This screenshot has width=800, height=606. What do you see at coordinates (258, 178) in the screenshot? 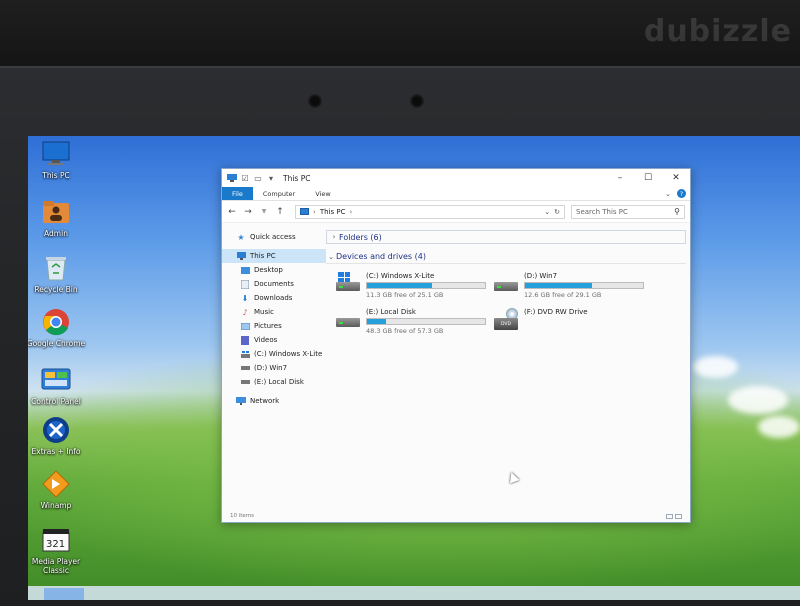
I see `new-folder-icon: ▭` at bounding box center [258, 178].